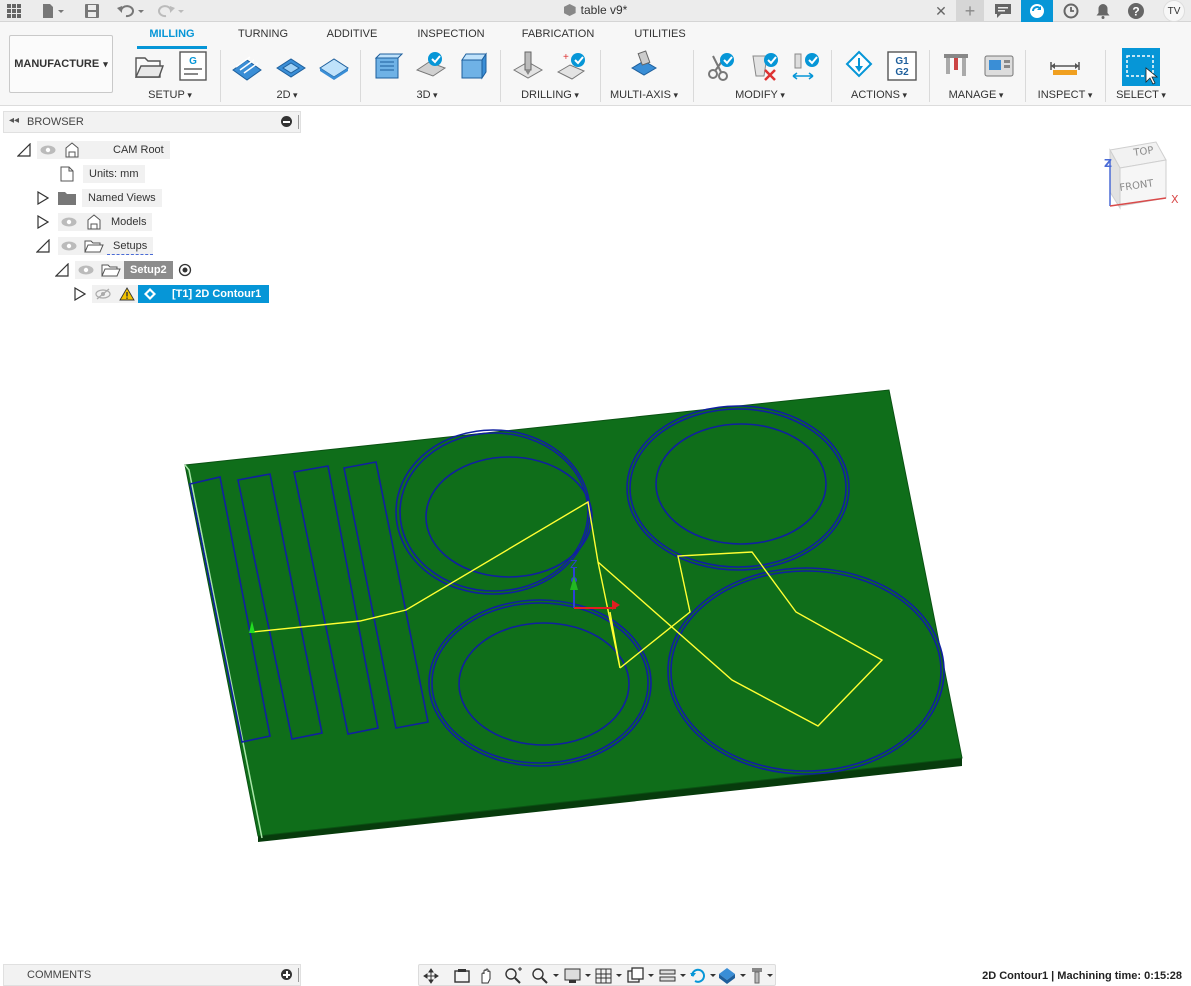  I want to click on 2d-adaptive-icon, so click(247, 66).